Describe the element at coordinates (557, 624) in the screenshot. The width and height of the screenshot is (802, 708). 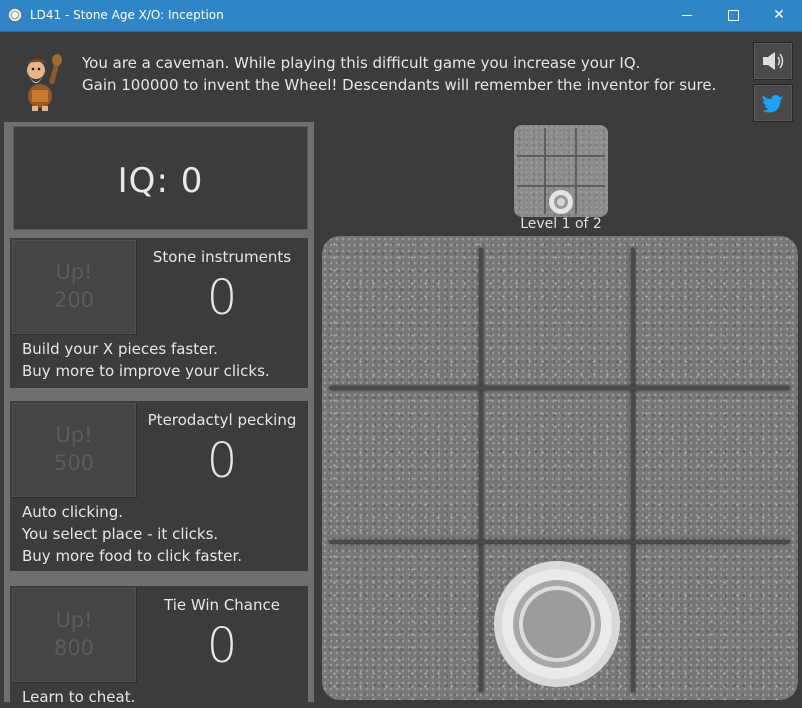
I see `o-piece-icon` at that location.